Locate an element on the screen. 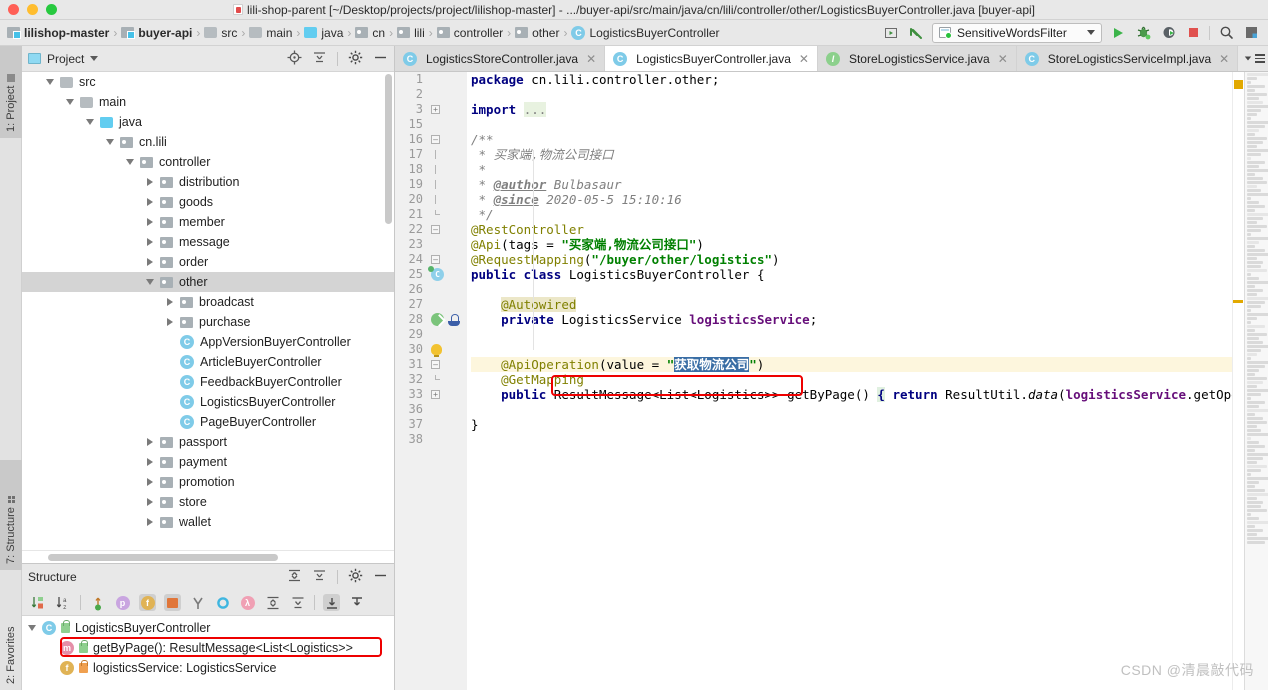 This screenshot has height=690, width=1268. gutter-line: 33 + is located at coordinates (431, 394).